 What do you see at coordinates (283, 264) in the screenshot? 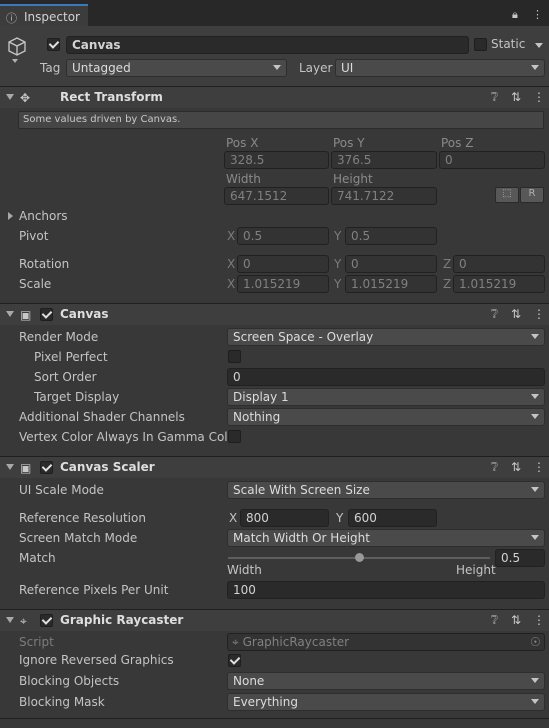
I see `rot-x-field: 0` at bounding box center [283, 264].